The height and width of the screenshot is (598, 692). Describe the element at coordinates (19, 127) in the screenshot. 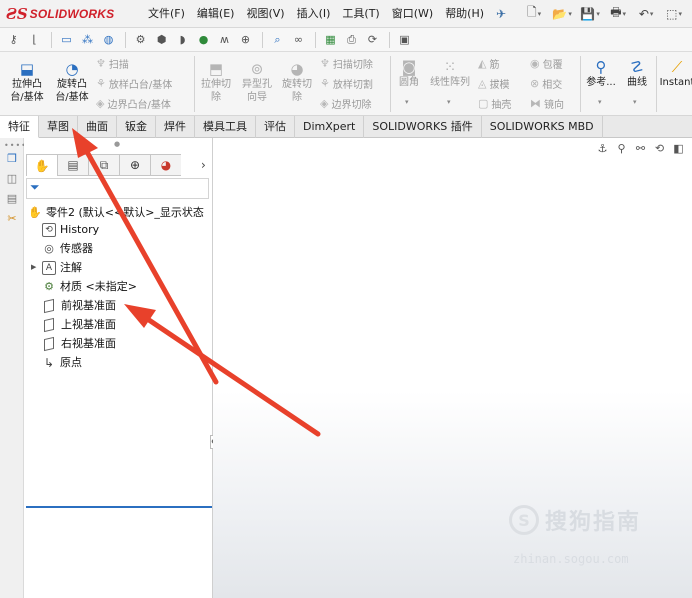

I see `tab-features: 特征` at that location.